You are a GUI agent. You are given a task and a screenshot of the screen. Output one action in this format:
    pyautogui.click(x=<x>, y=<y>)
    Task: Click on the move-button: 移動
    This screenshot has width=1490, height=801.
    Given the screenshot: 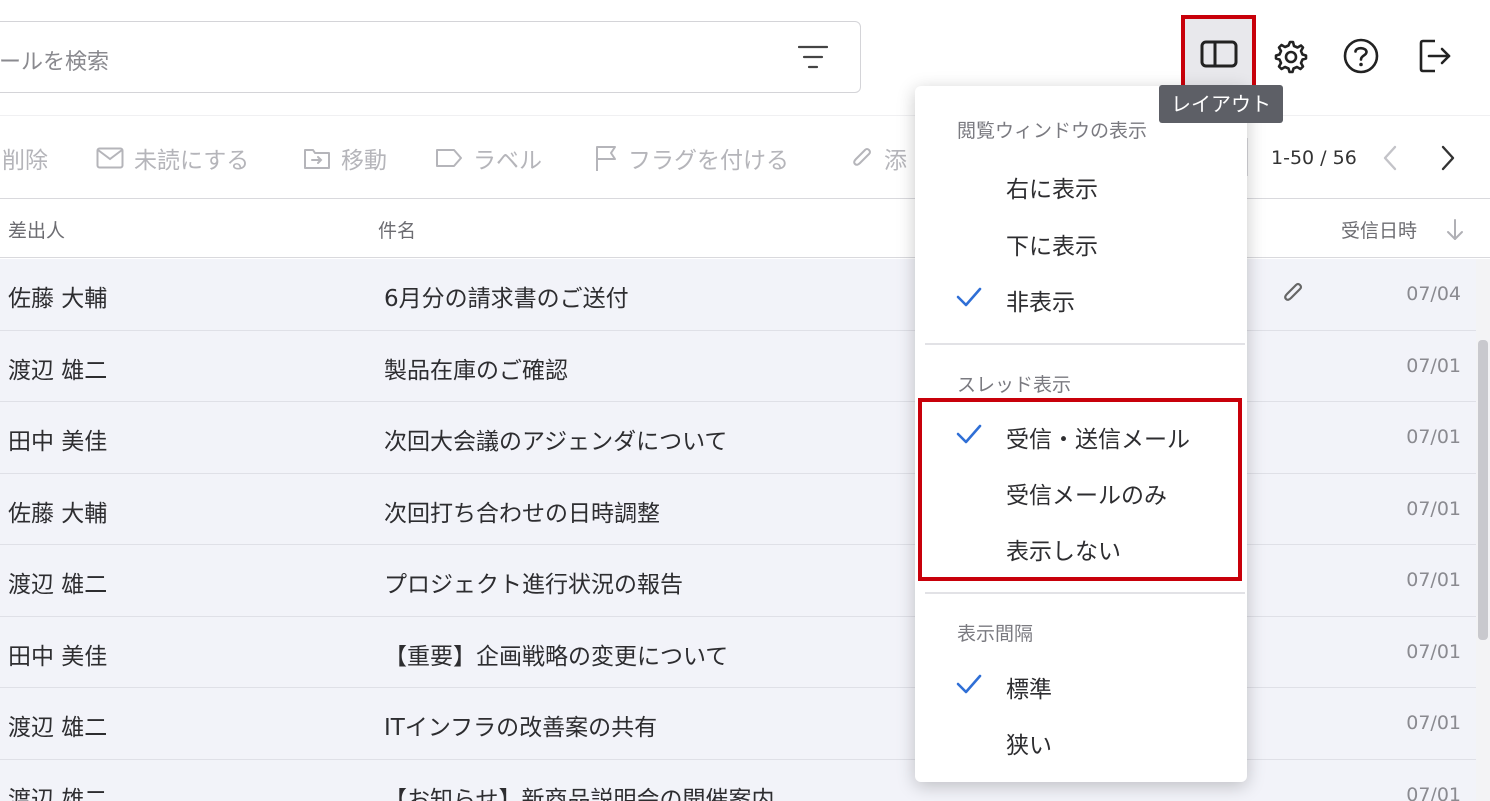 What is the action you would take?
    pyautogui.click(x=345, y=158)
    